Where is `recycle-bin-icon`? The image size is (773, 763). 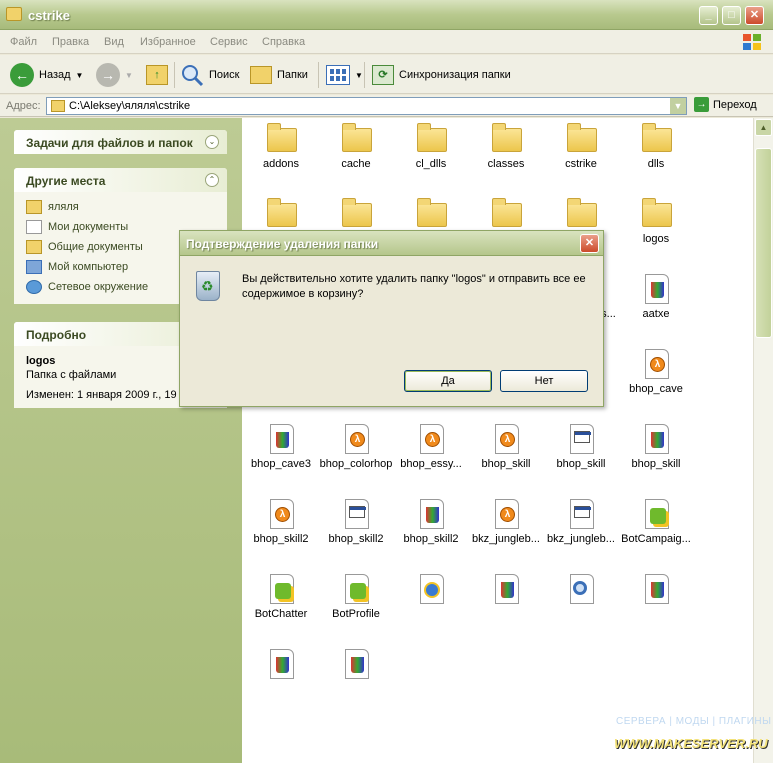 recycle-bin-icon is located at coordinates (208, 286).